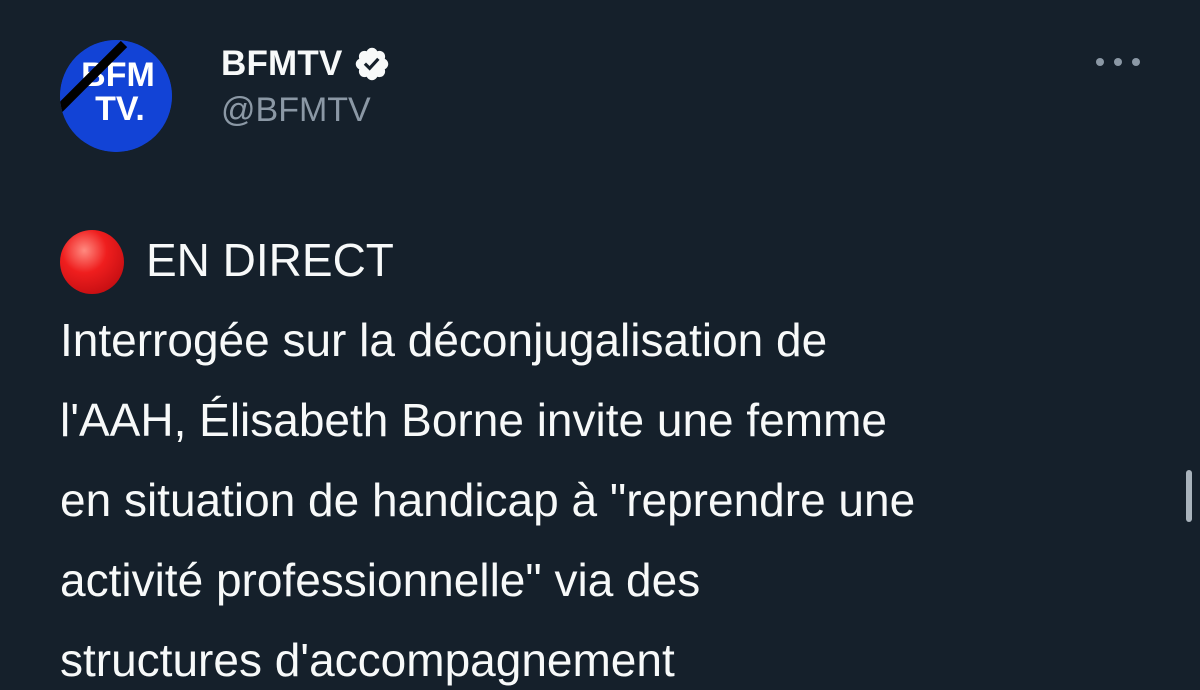  What do you see at coordinates (282, 64) in the screenshot?
I see `author-display-name: BFMTV` at bounding box center [282, 64].